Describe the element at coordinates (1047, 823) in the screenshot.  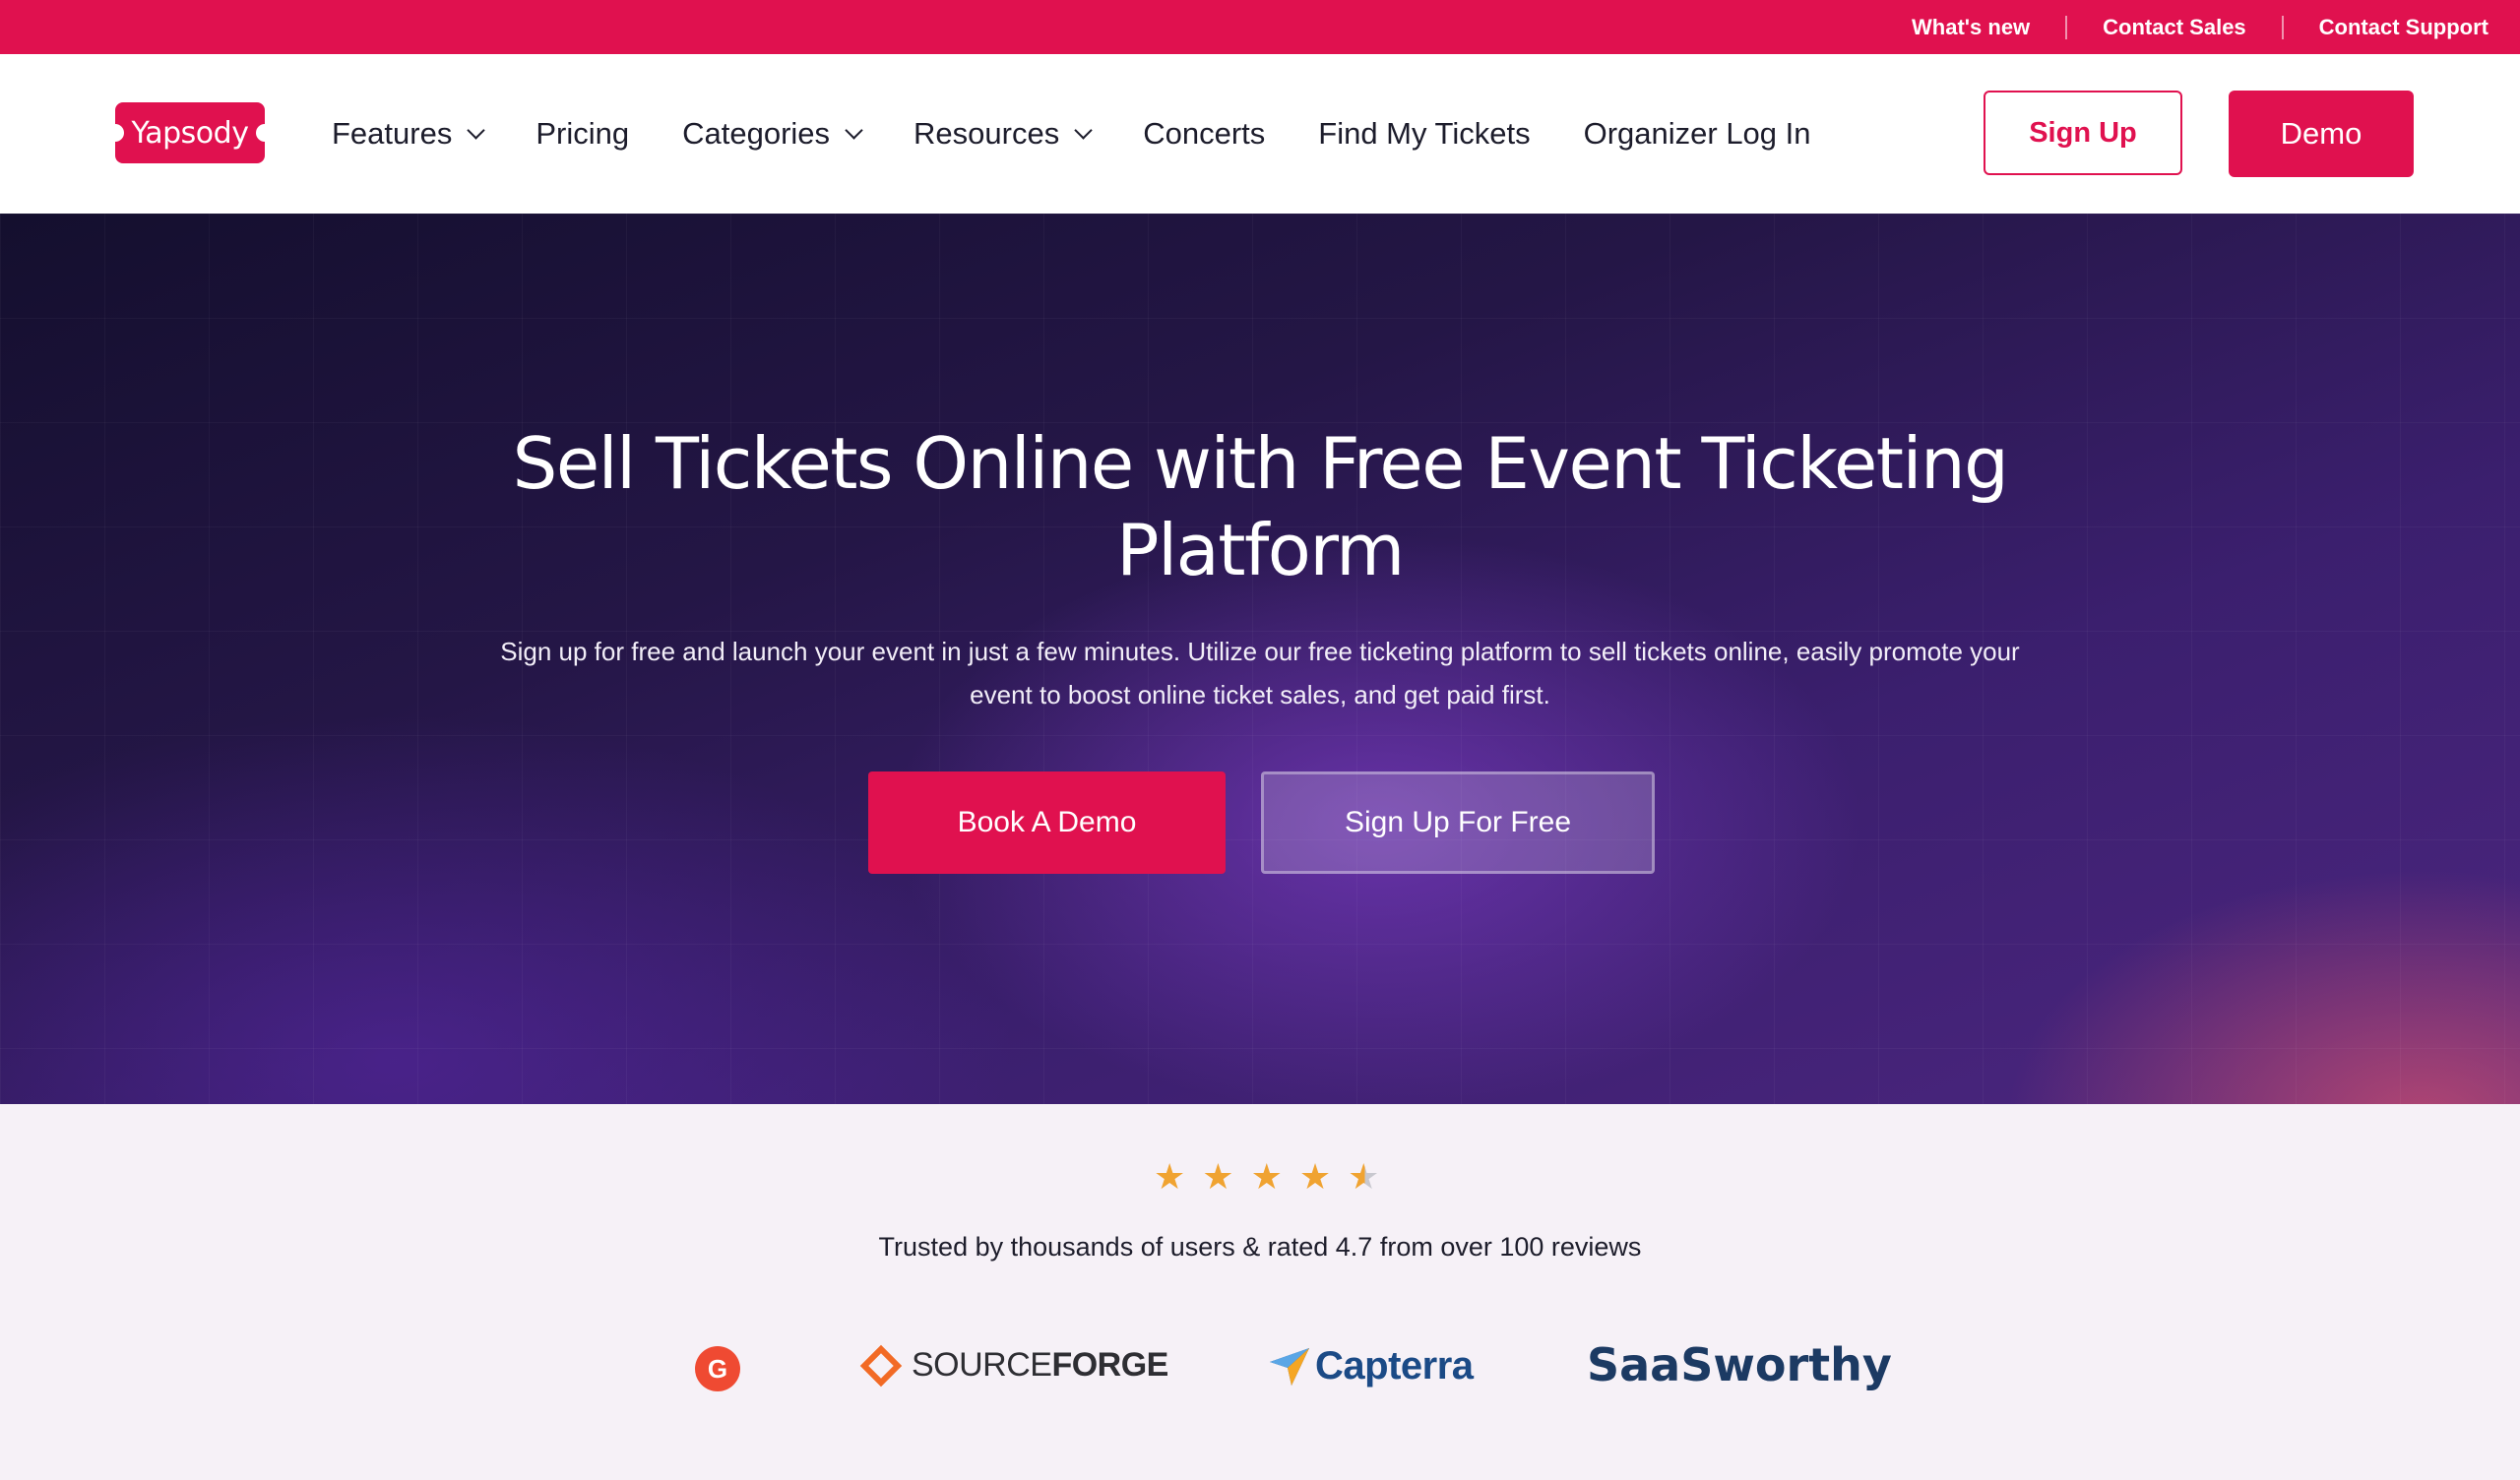
I see `book-a-demo-button: Book A Demo` at that location.